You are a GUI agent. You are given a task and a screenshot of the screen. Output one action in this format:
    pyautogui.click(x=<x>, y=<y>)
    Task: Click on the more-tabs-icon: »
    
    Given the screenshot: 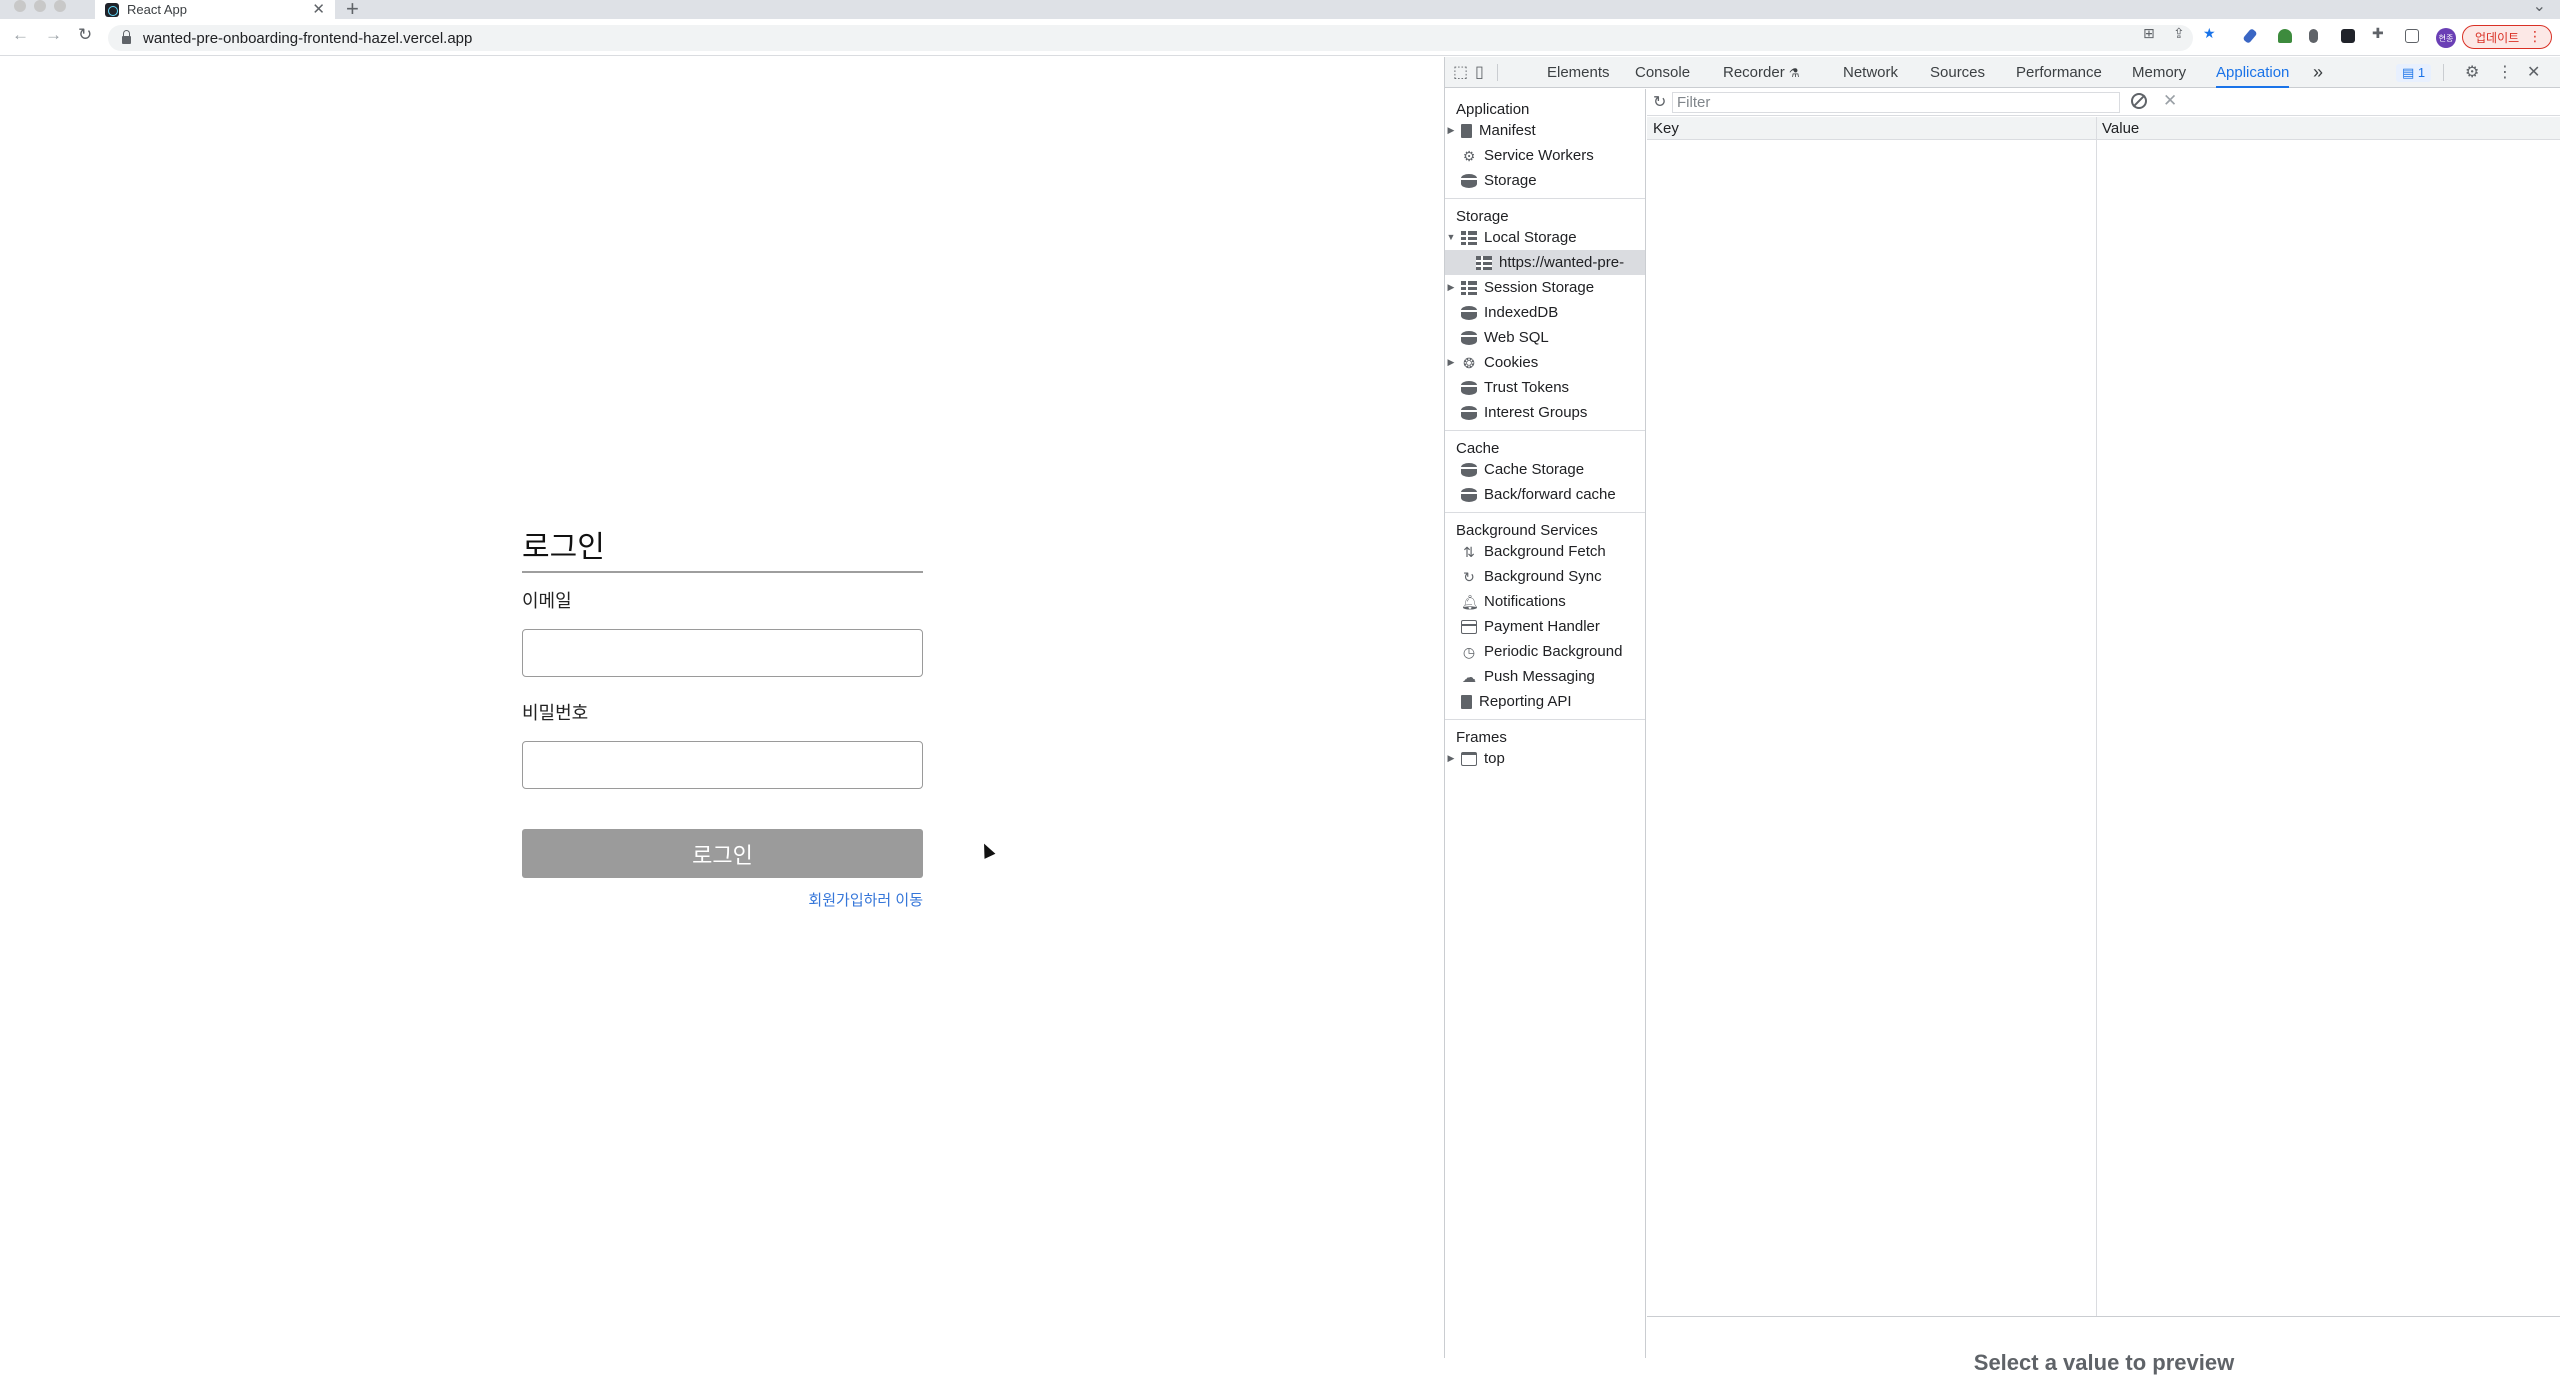 What is the action you would take?
    pyautogui.click(x=2318, y=72)
    